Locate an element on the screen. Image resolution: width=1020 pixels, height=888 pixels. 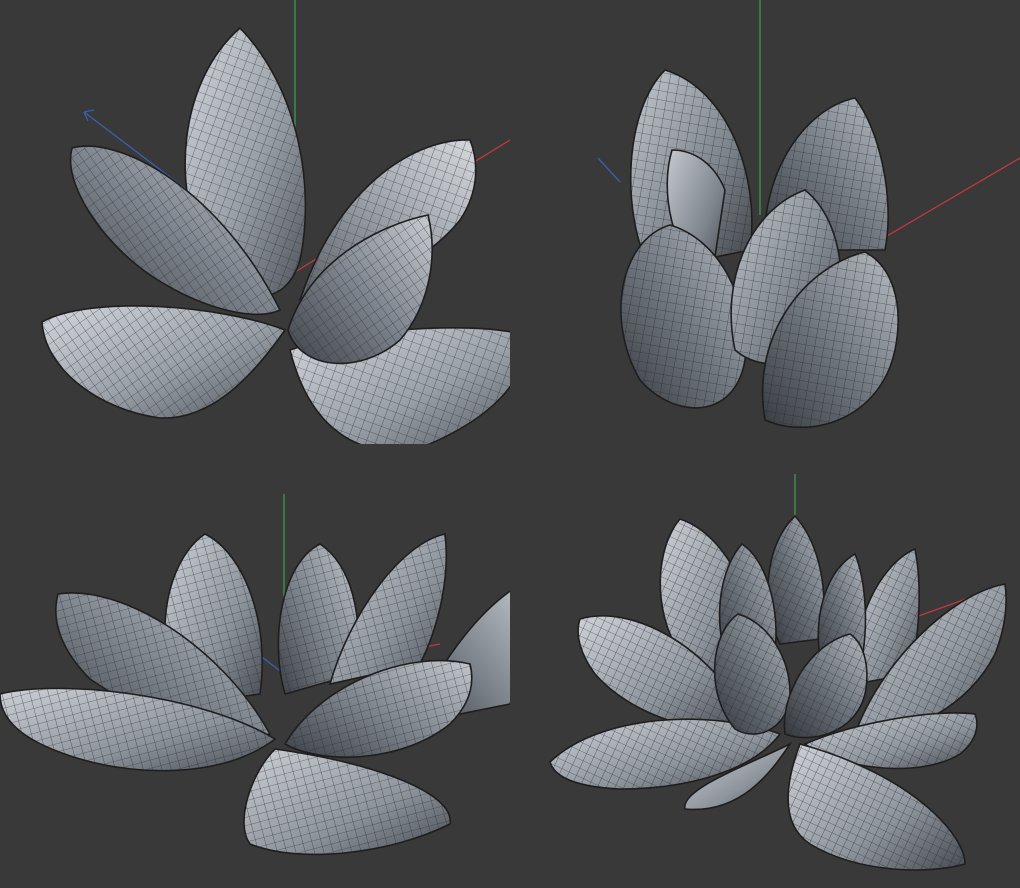
petal-bottom-left is located at coordinates (164, 362).